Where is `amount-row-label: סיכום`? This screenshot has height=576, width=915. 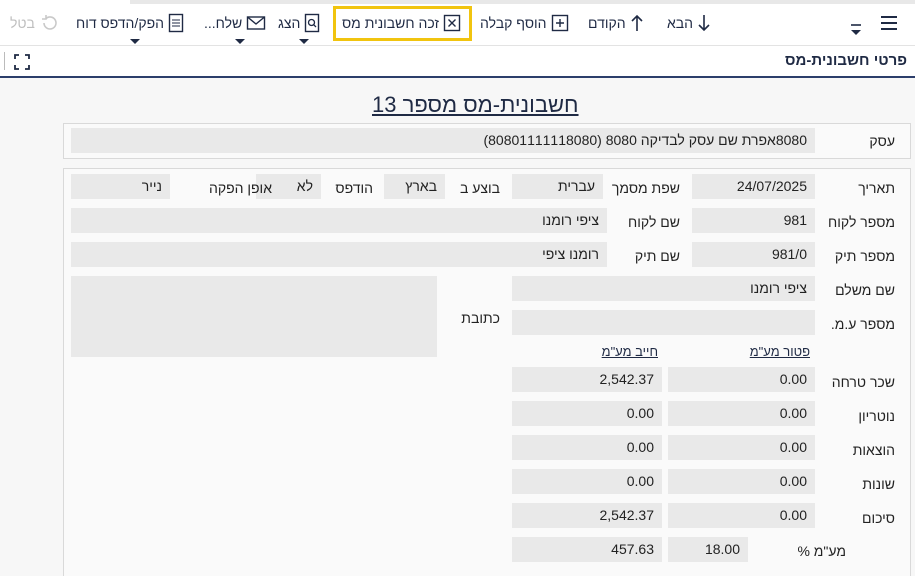 amount-row-label: סיכום is located at coordinates (878, 518).